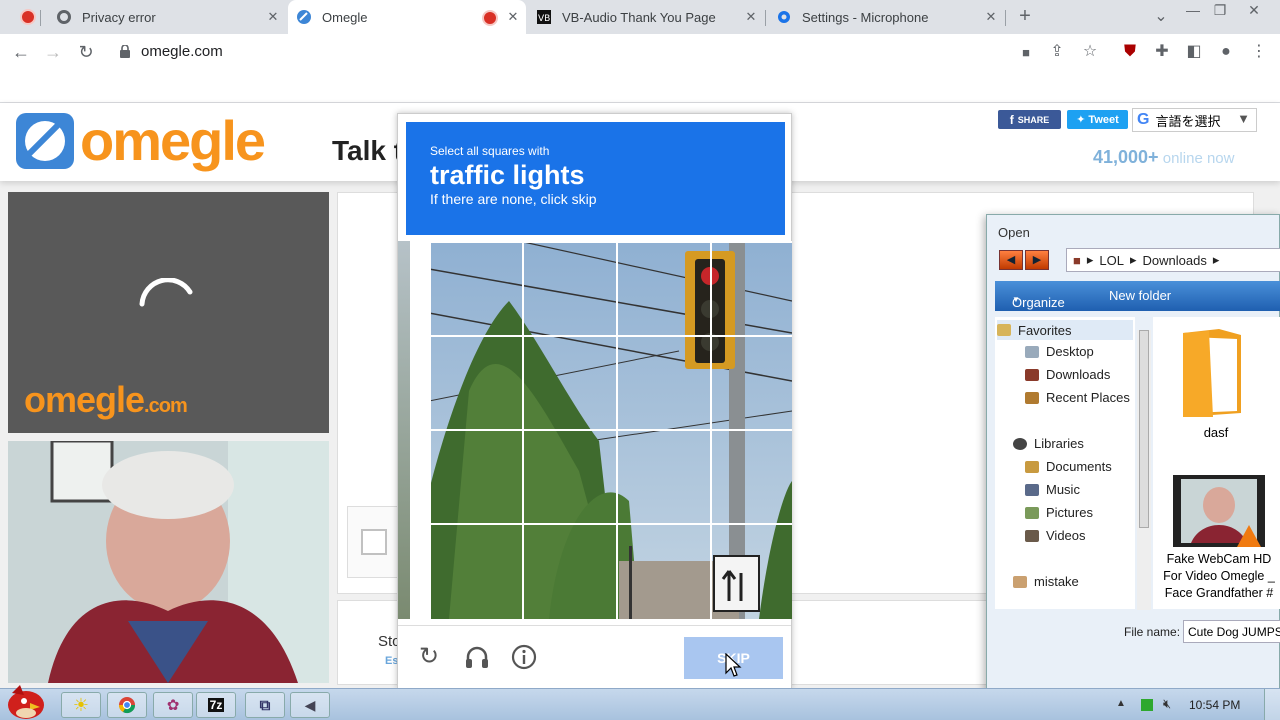 The height and width of the screenshot is (720, 1280). I want to click on tab-omegle: Omegle ✕, so click(407, 17).